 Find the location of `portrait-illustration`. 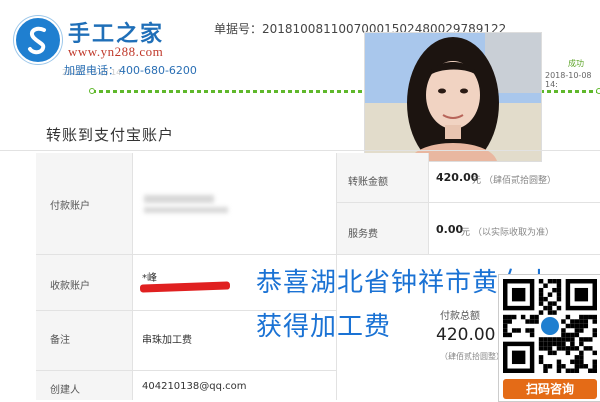

portrait-illustration is located at coordinates (453, 97).